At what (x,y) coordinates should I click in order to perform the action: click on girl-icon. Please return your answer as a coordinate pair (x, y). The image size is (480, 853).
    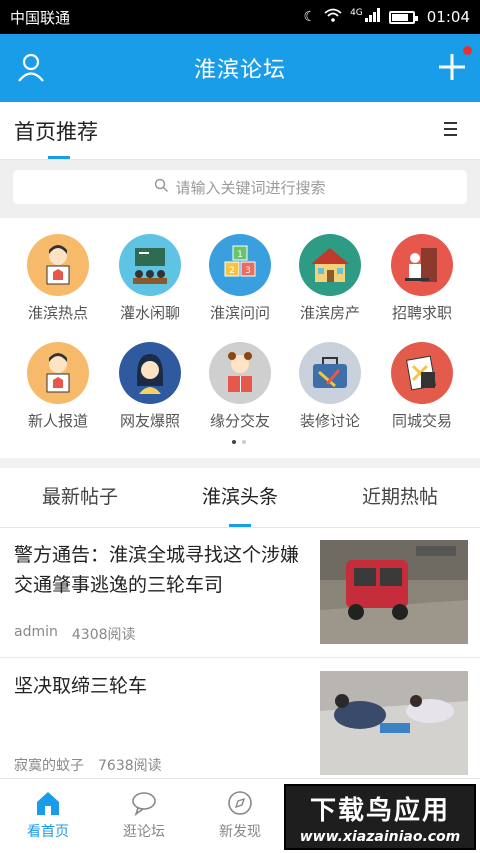
    Looking at the image, I should click on (150, 373).